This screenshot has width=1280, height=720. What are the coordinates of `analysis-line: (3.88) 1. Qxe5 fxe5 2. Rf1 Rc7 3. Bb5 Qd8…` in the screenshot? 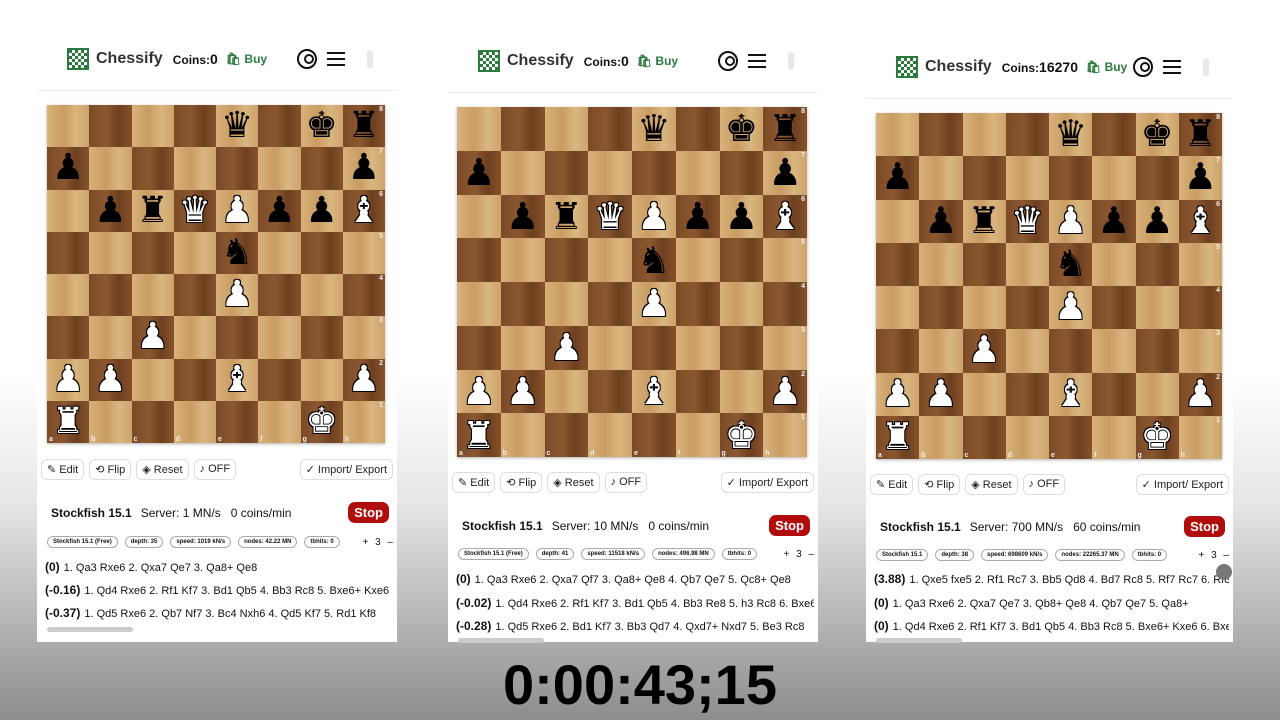 It's located at (1051, 579).